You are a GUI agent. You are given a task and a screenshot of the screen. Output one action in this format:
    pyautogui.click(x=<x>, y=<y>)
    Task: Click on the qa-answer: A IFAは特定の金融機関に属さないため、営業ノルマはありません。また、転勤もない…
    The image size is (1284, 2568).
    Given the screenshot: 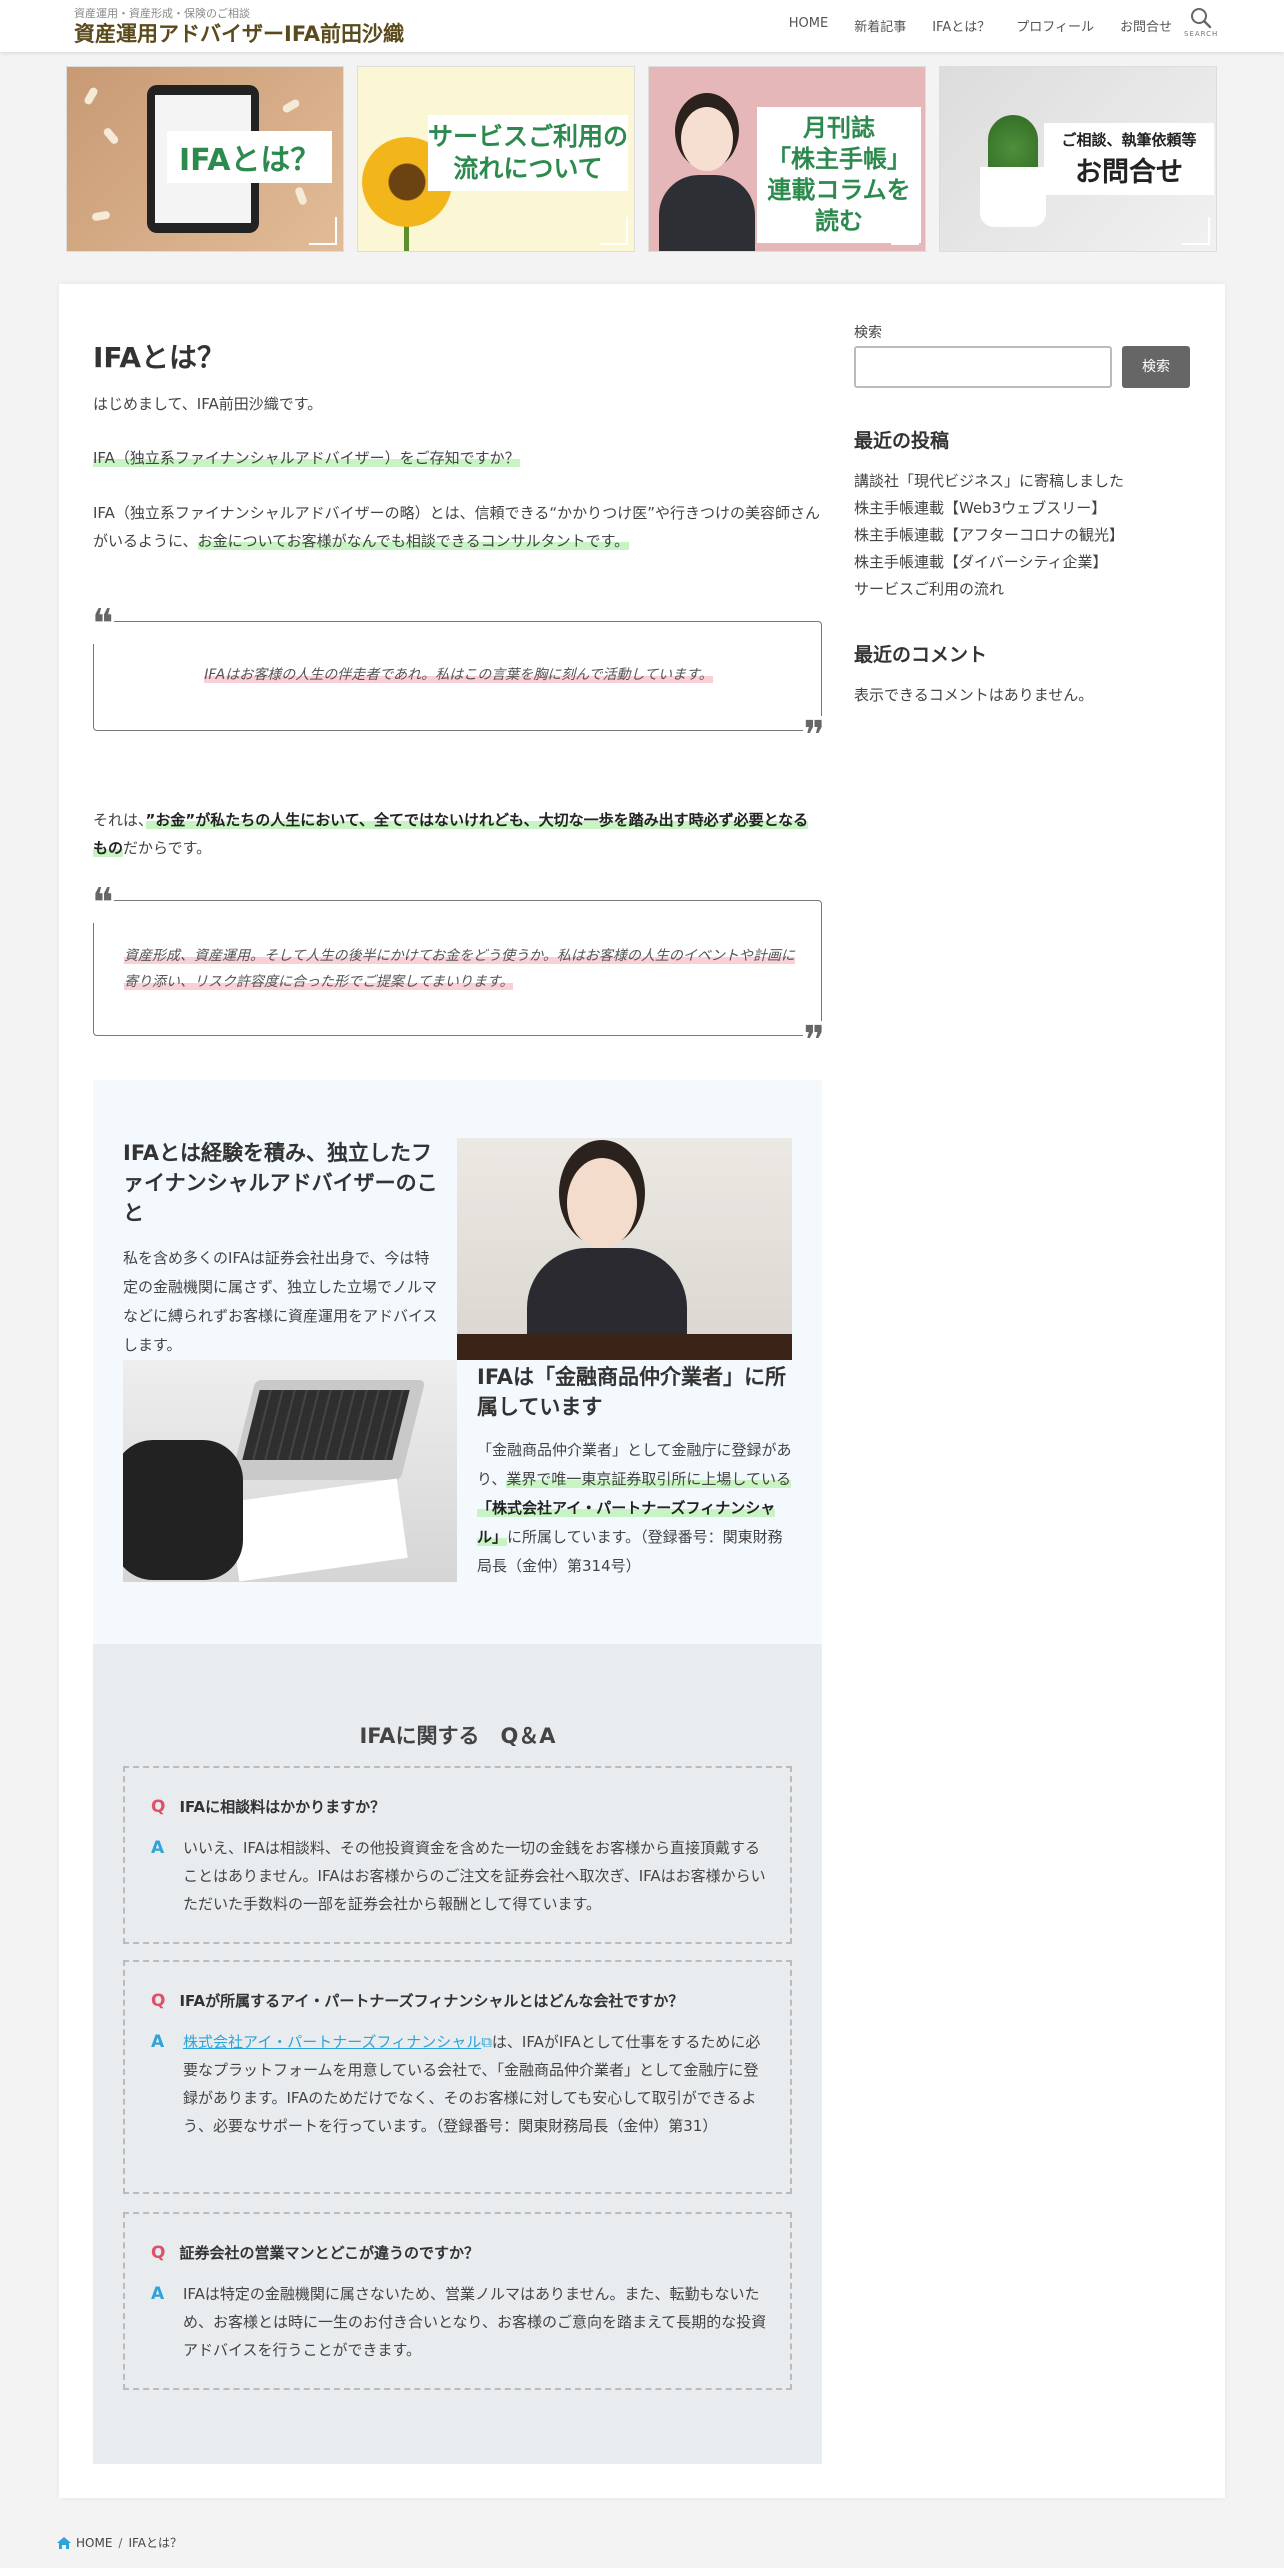 What is the action you would take?
    pyautogui.click(x=459, y=2321)
    